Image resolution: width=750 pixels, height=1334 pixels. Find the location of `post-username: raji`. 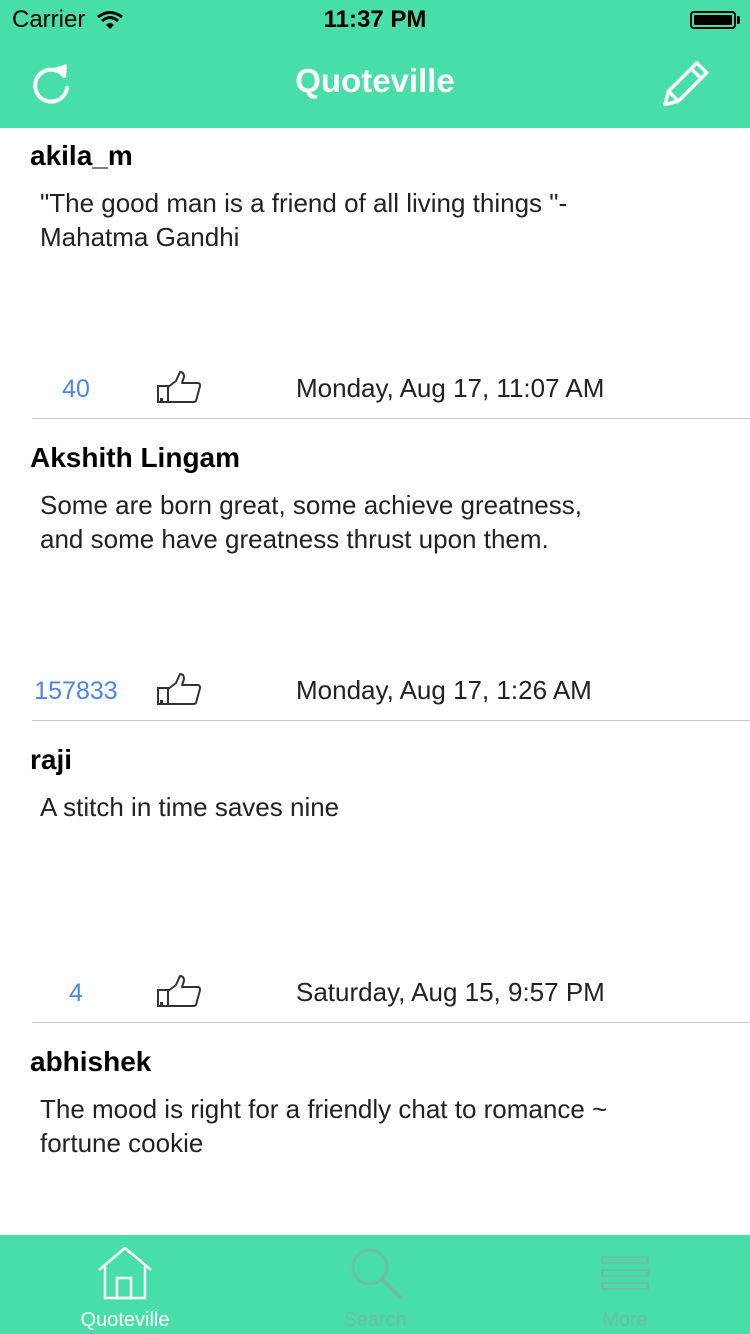

post-username: raji is located at coordinates (51, 760).